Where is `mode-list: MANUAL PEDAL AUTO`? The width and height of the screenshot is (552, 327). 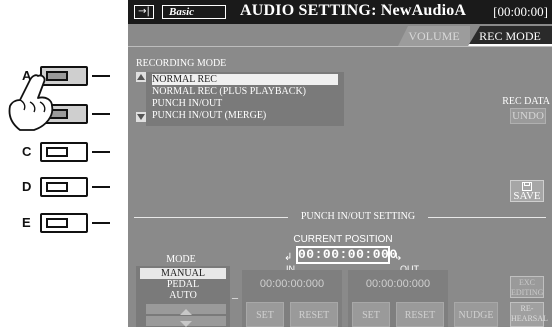 mode-list: MANUAL PEDAL AUTO is located at coordinates (183, 296).